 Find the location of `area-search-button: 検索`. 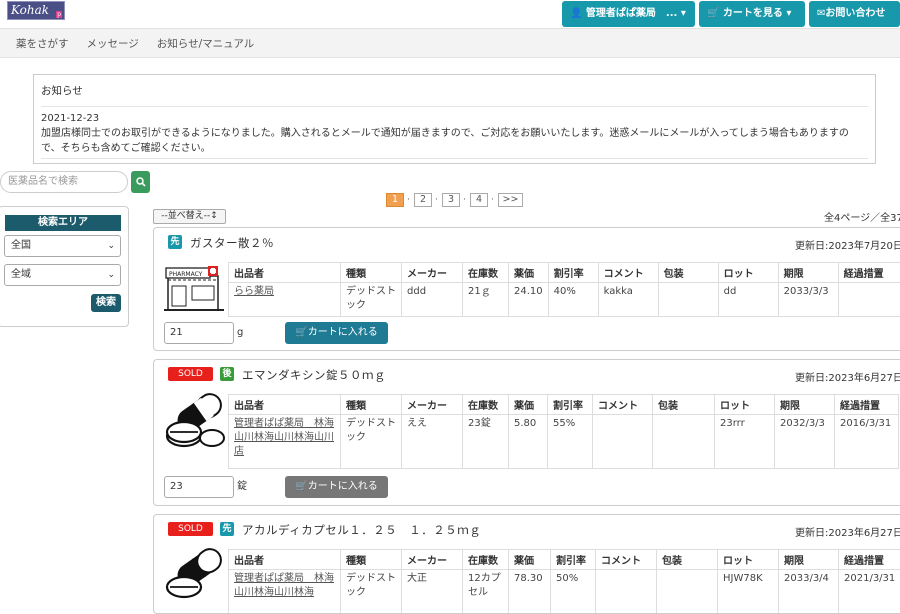

area-search-button: 検索 is located at coordinates (106, 303).